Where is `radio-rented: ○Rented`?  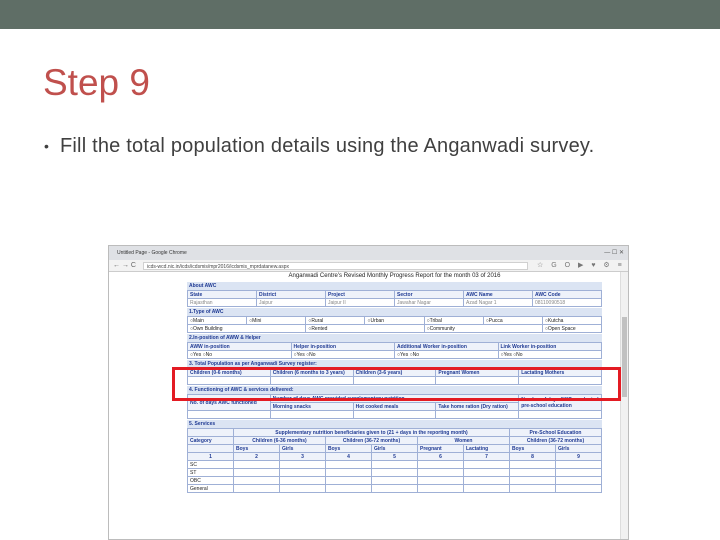
radio-rented: ○Rented is located at coordinates (365, 328).